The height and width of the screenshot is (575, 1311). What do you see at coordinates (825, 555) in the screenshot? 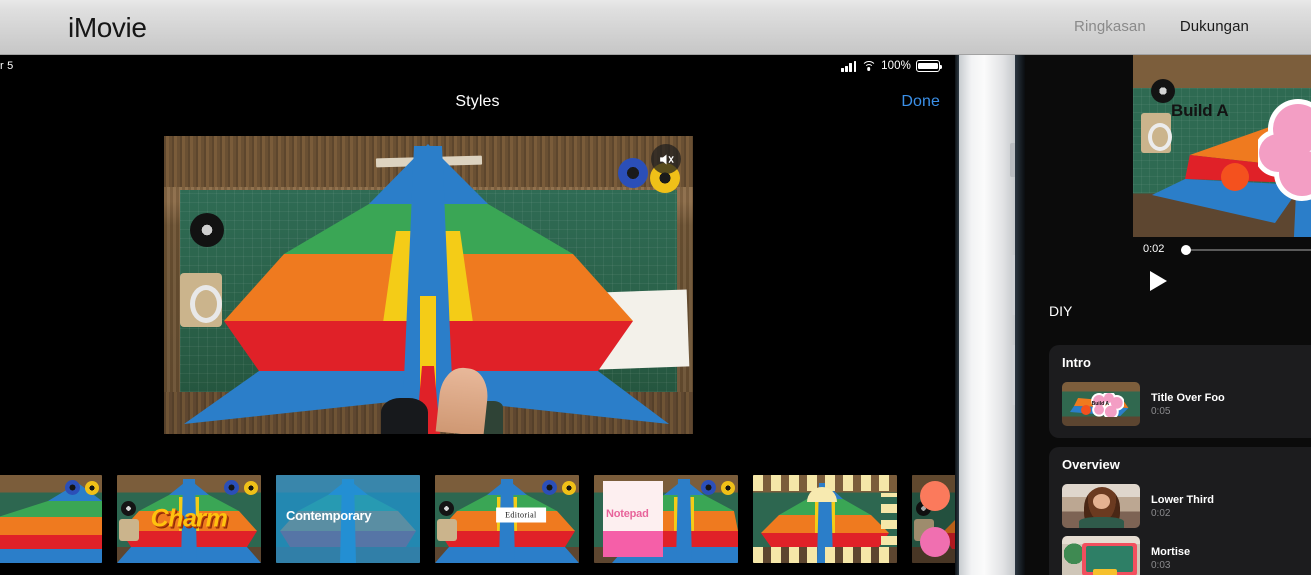
I see `playful-bottom-frame` at bounding box center [825, 555].